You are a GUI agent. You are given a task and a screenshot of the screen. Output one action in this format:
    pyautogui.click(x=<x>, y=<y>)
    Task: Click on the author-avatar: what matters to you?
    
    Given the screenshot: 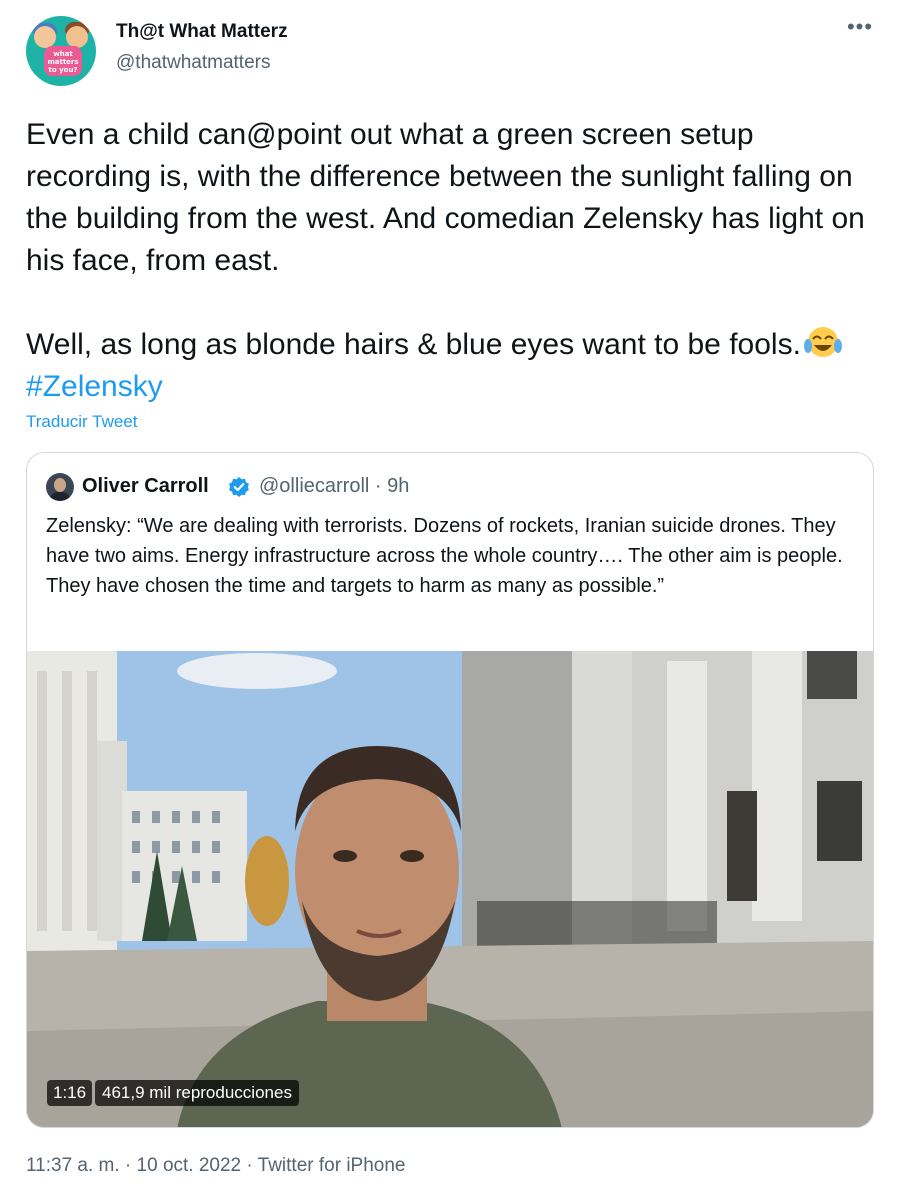 What is the action you would take?
    pyautogui.click(x=61, y=51)
    